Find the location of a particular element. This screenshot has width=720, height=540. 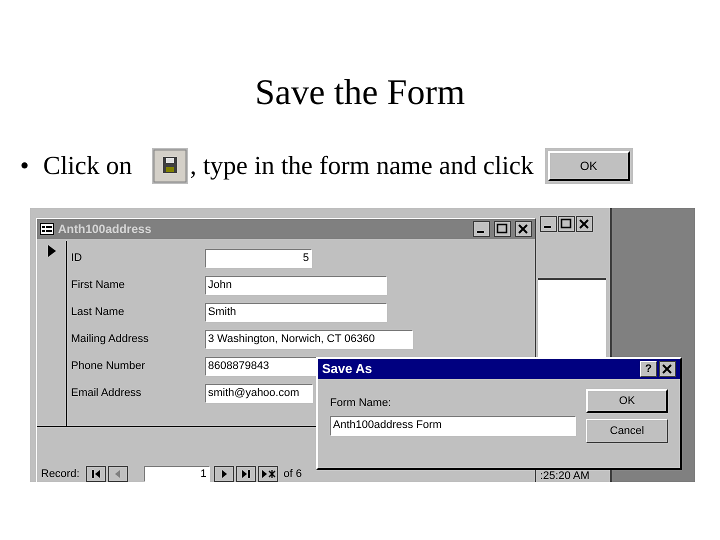

time-text: :25:20 AM is located at coordinates (565, 476).